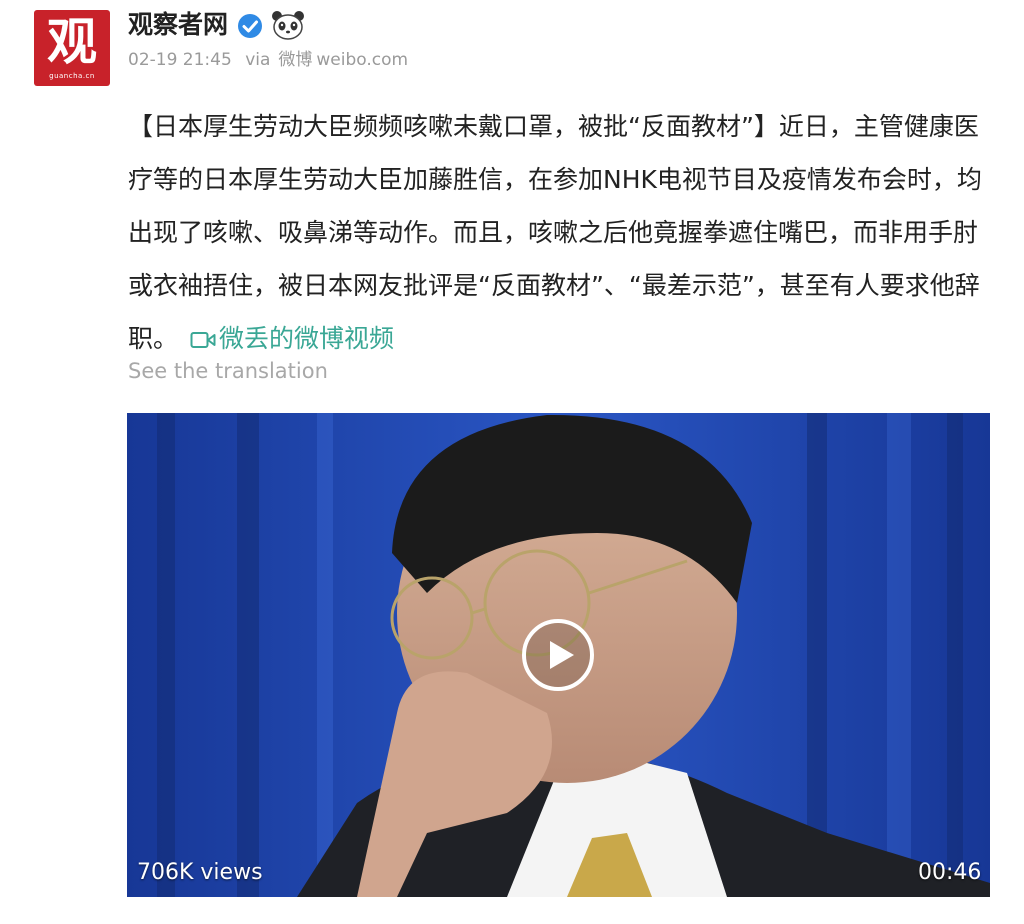  Describe the element at coordinates (200, 872) in the screenshot. I see `video-view-count: 706K views` at that location.